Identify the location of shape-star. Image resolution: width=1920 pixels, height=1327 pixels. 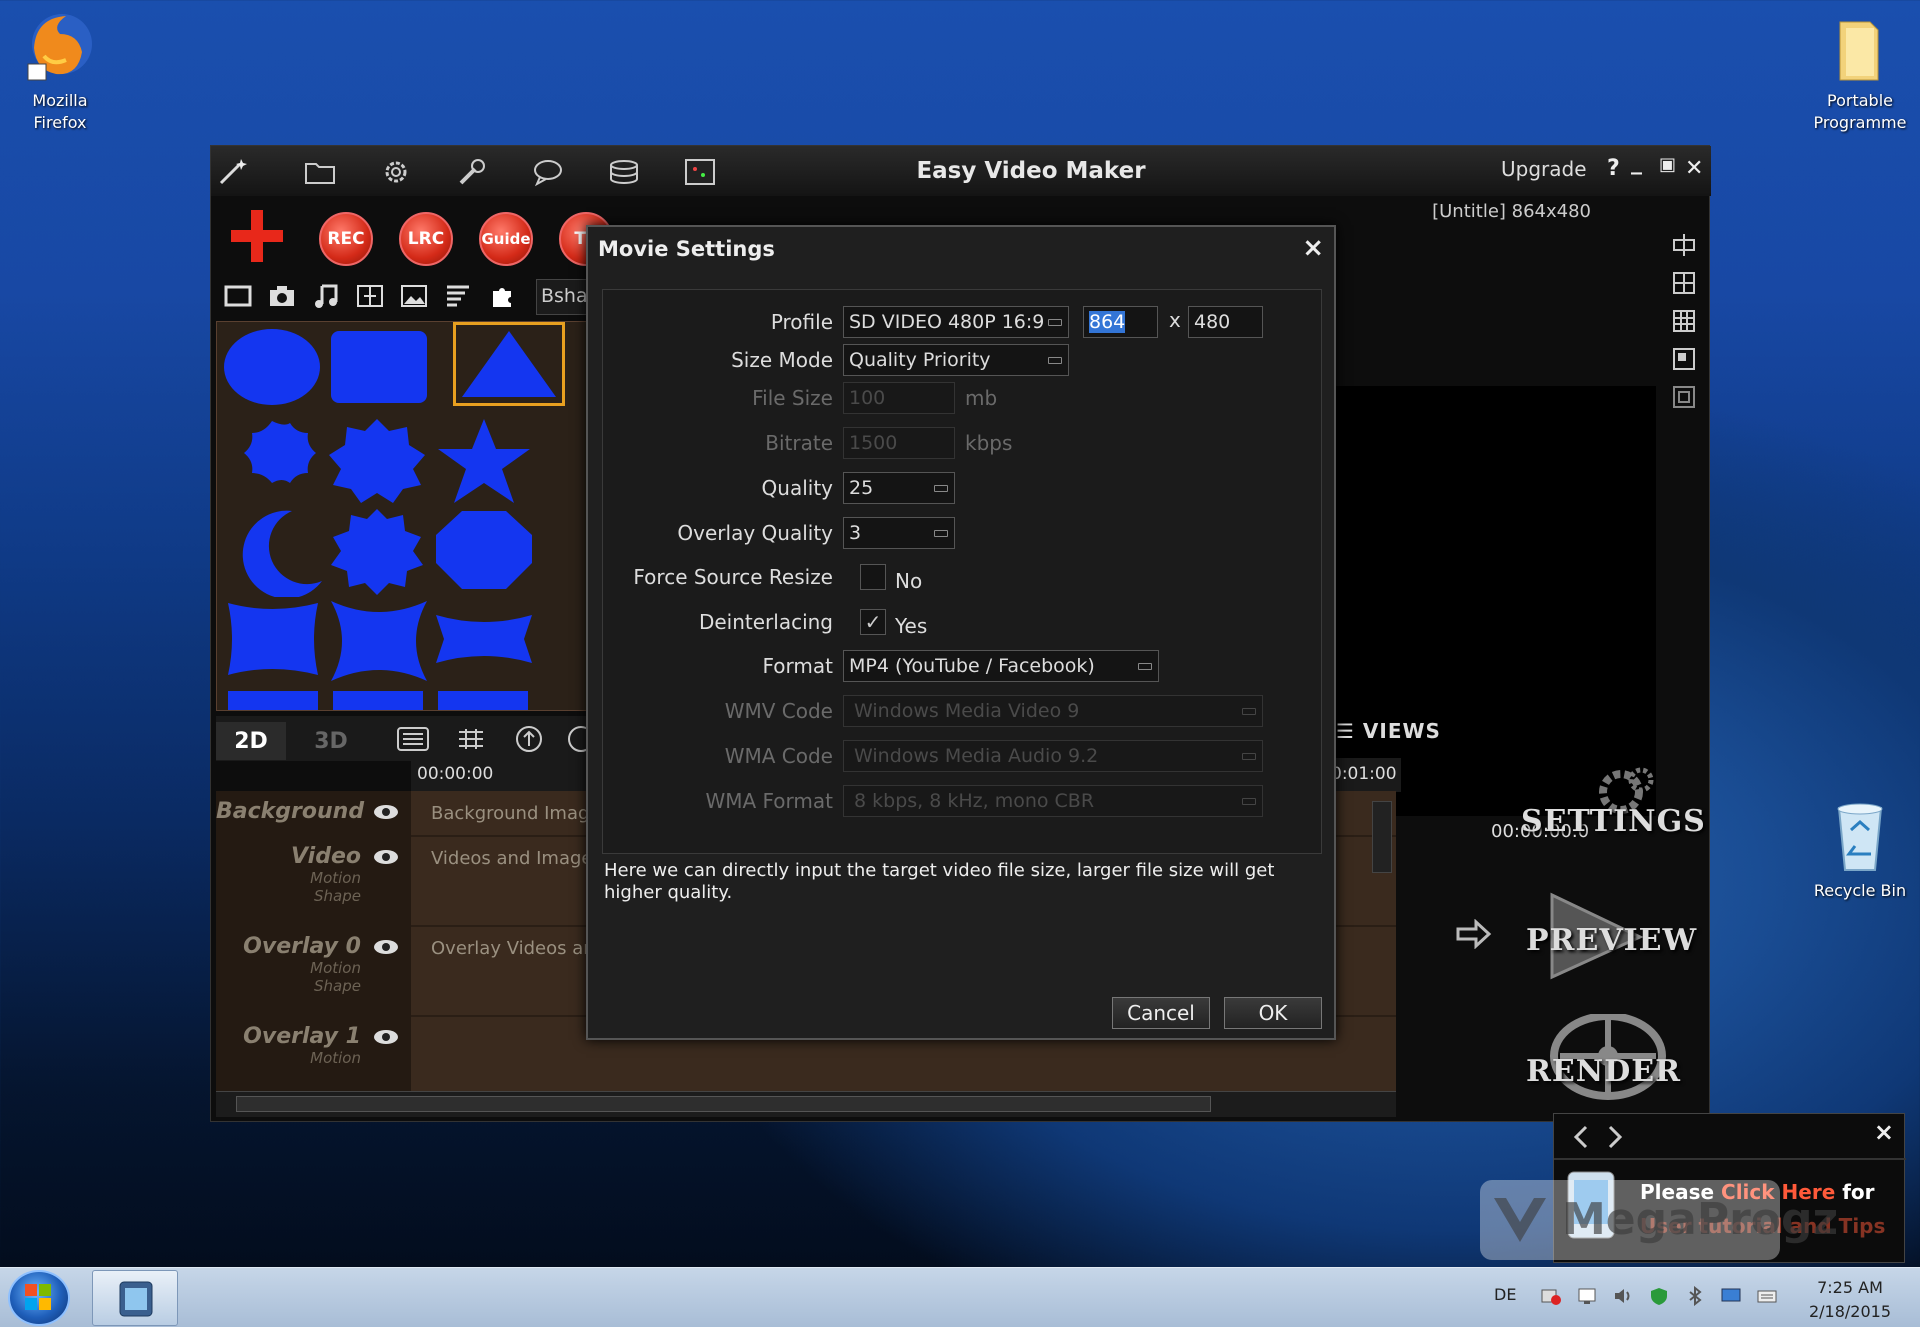
(487, 462).